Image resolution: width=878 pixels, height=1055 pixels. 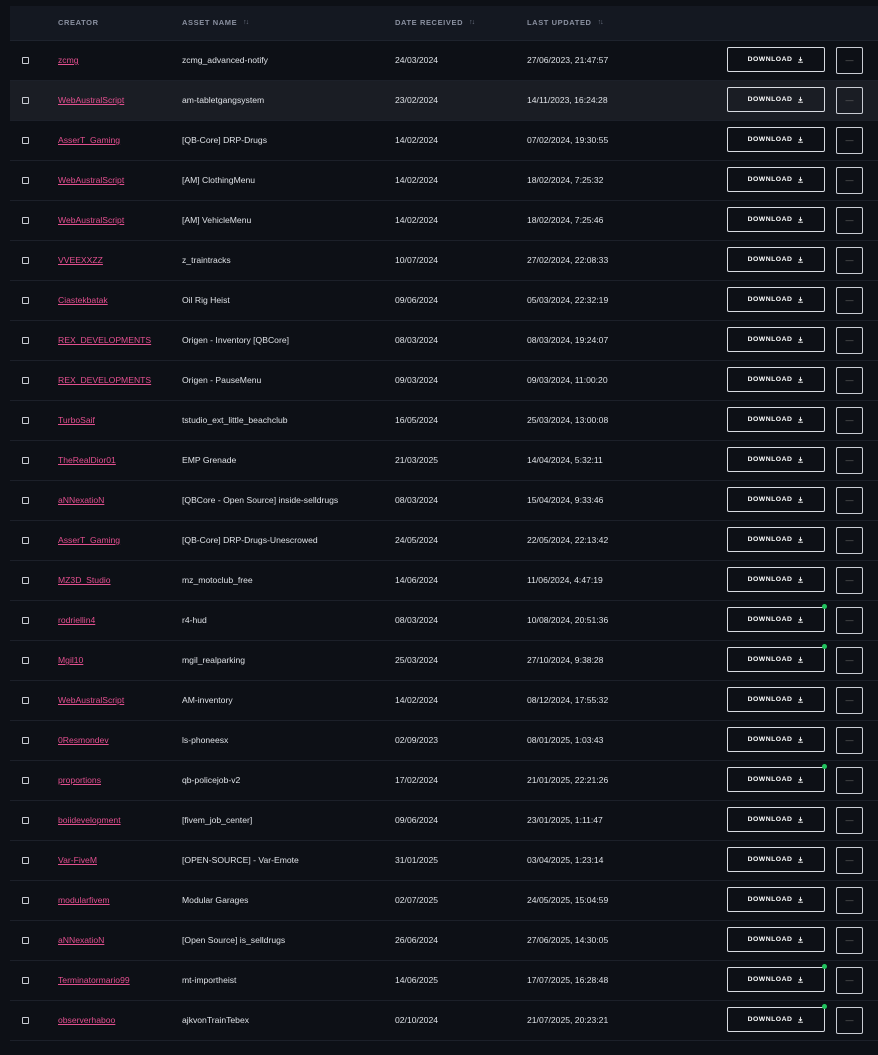 What do you see at coordinates (76, 620) in the screenshot?
I see `creator-link: rodriellin4` at bounding box center [76, 620].